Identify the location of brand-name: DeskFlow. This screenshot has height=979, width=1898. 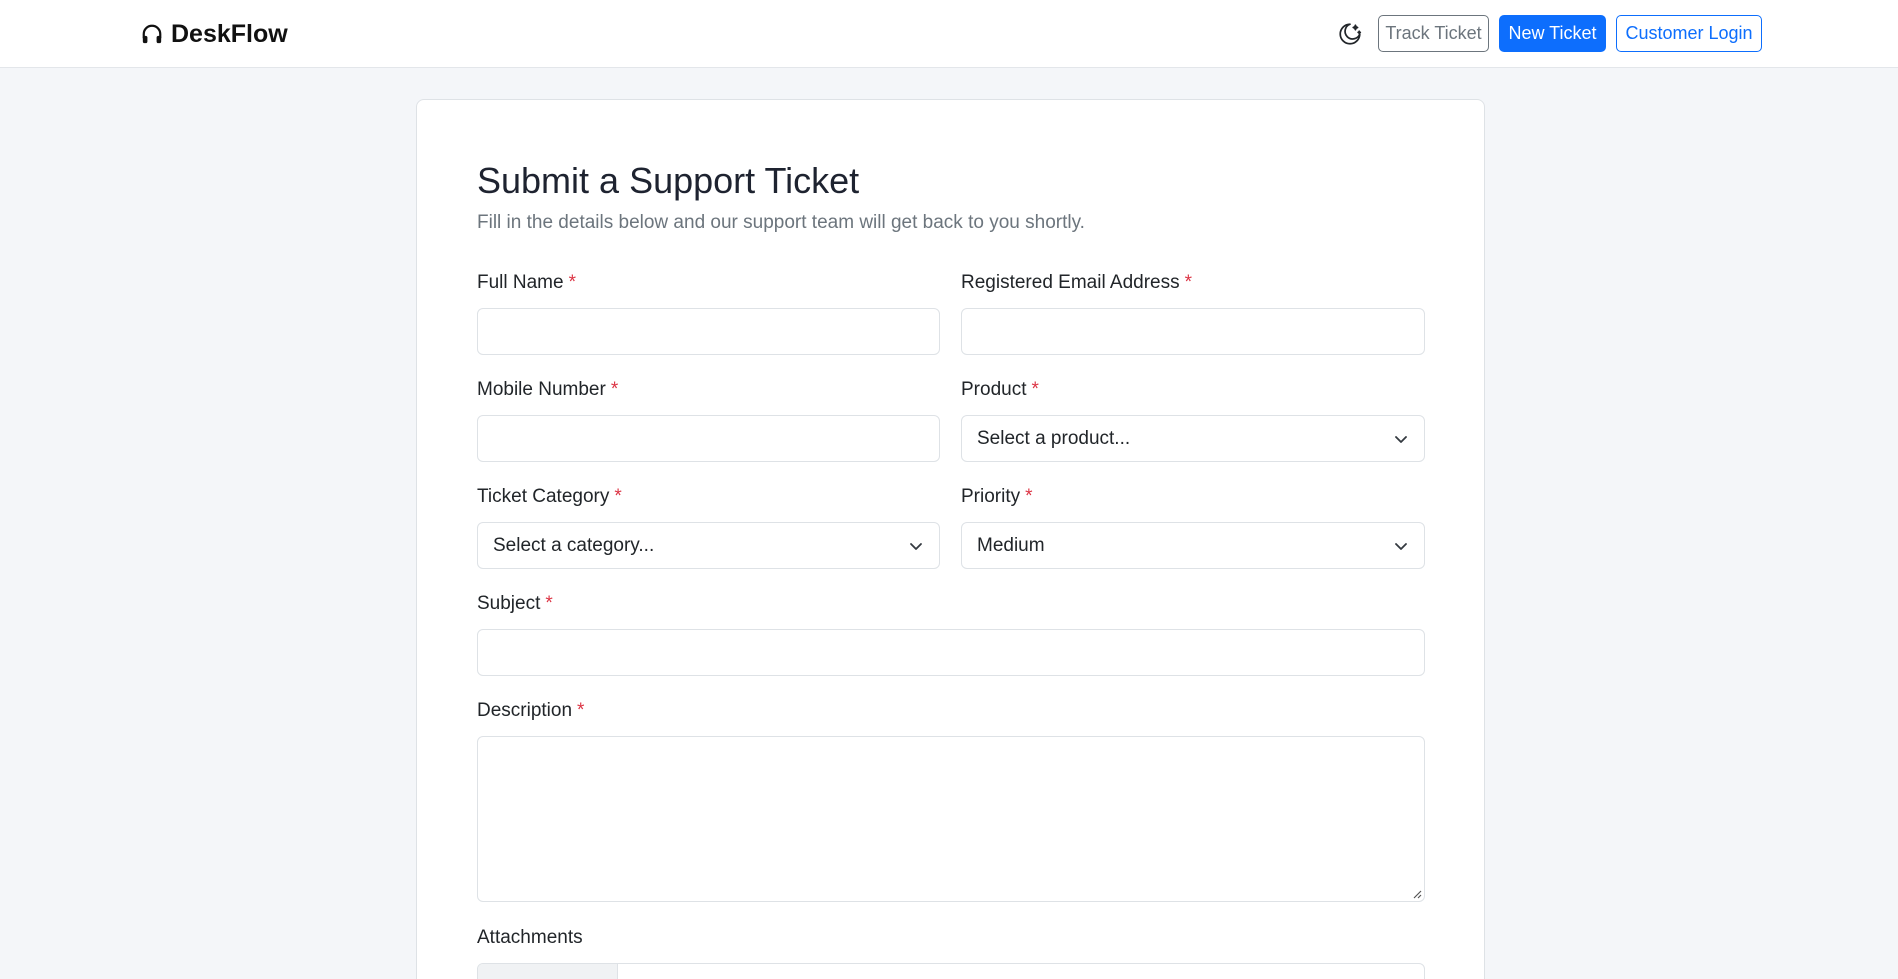
(229, 33).